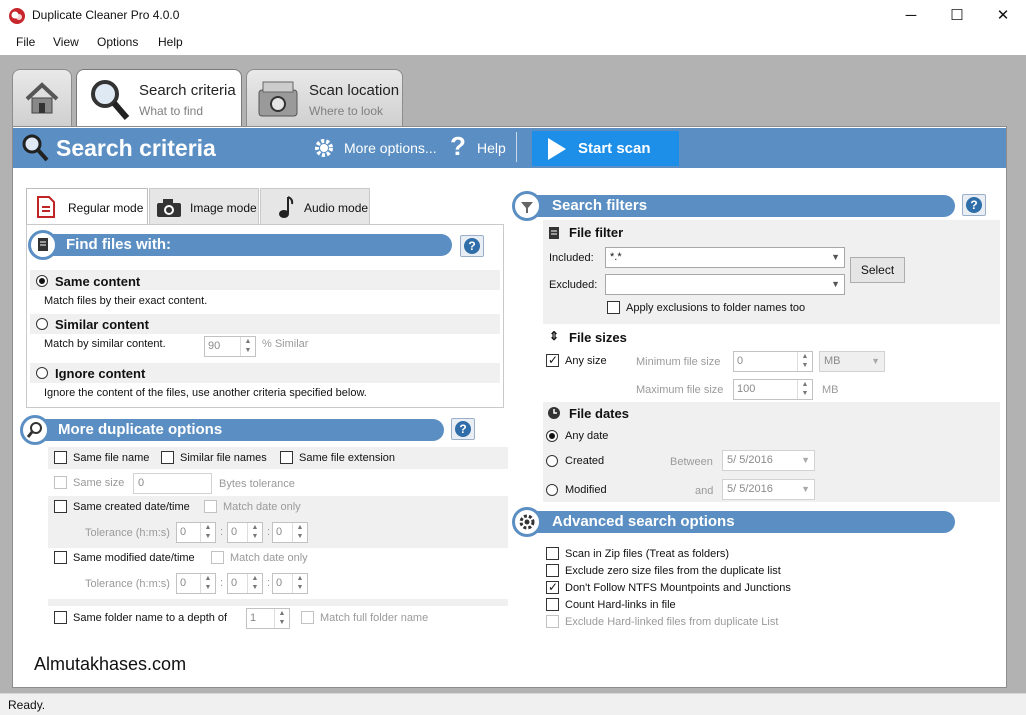  Describe the element at coordinates (110, 100) in the screenshot. I see `magnifier-icon` at that location.